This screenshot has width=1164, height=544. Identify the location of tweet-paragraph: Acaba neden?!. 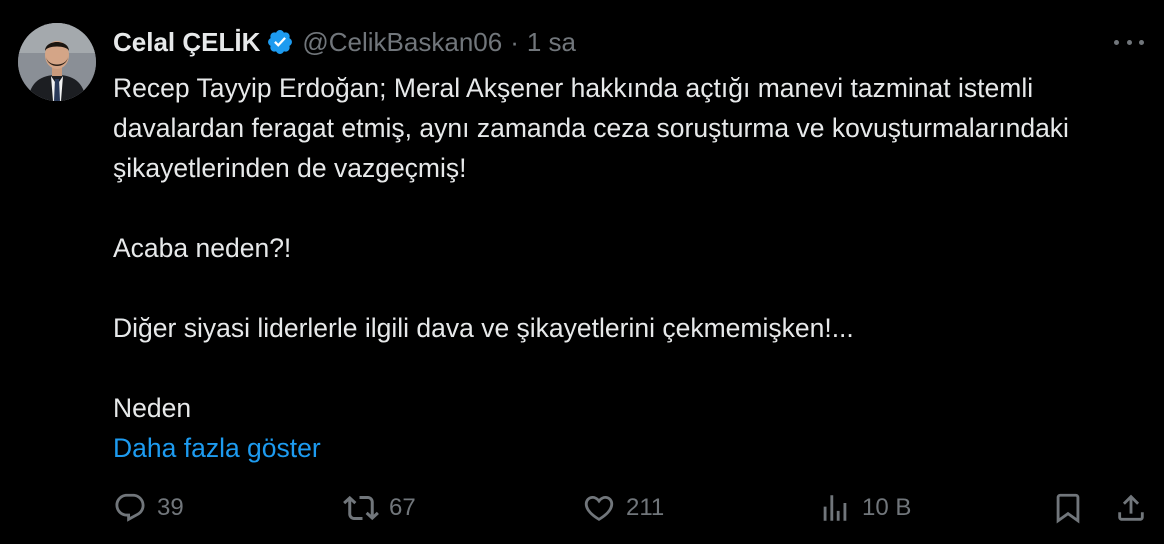
(202, 248).